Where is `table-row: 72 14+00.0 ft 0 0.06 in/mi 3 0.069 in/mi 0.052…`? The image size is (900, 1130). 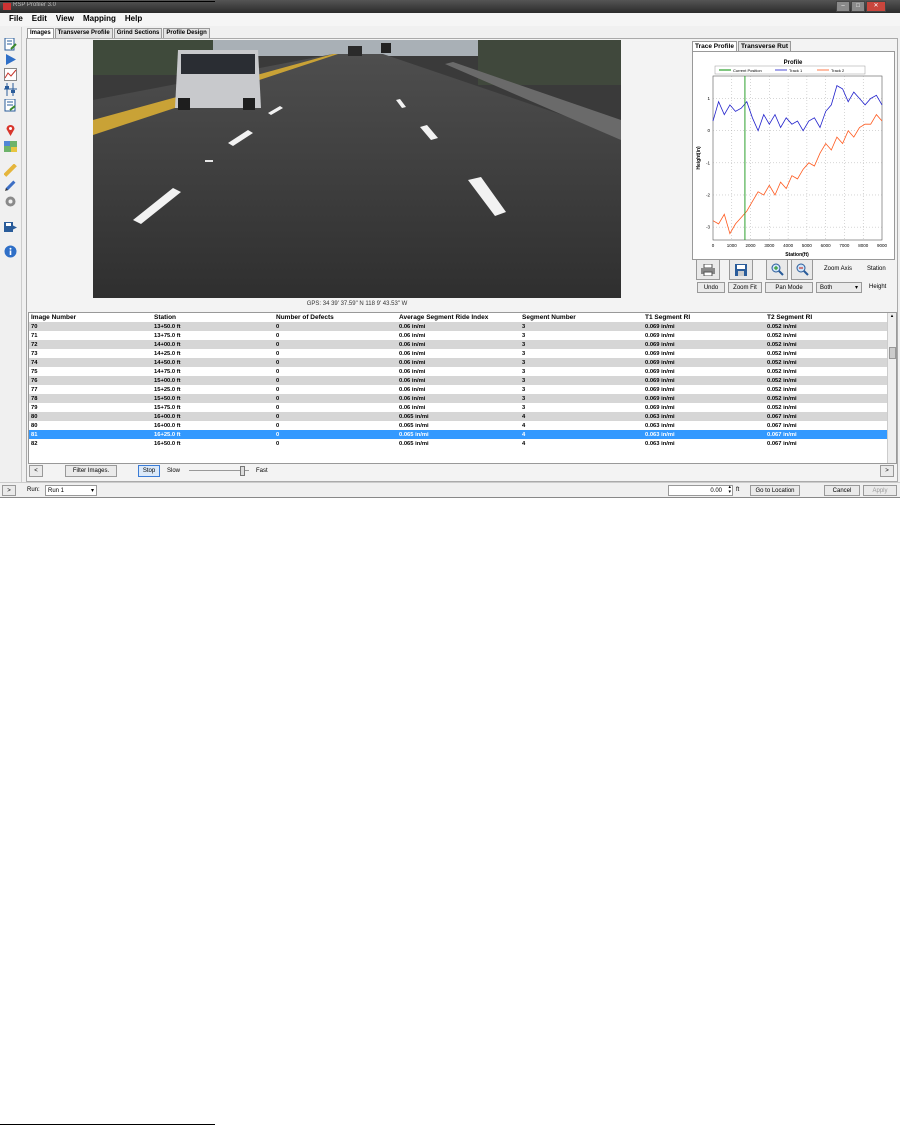 table-row: 72 14+00.0 ft 0 0.06 in/mi 3 0.069 in/mi 0.052… is located at coordinates (458, 344).